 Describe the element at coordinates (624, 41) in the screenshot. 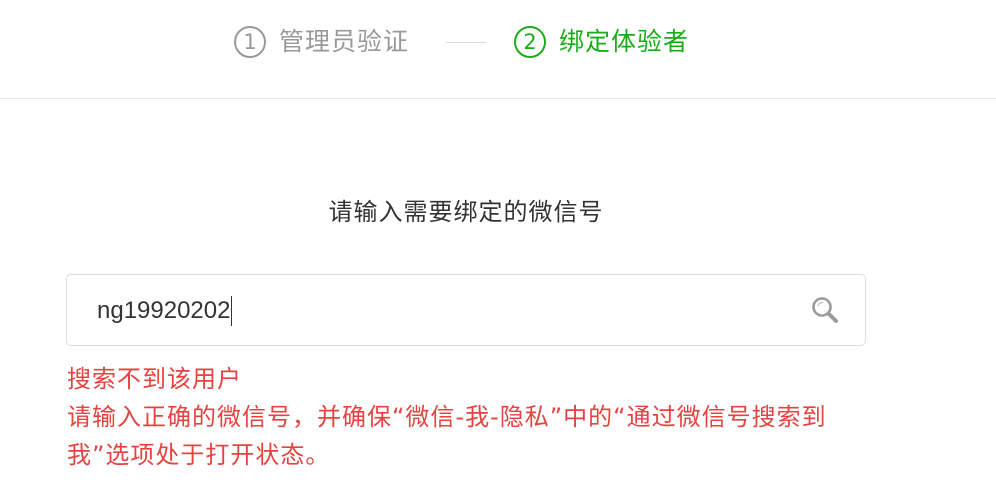

I see `step-label: 绑定体验者` at that location.